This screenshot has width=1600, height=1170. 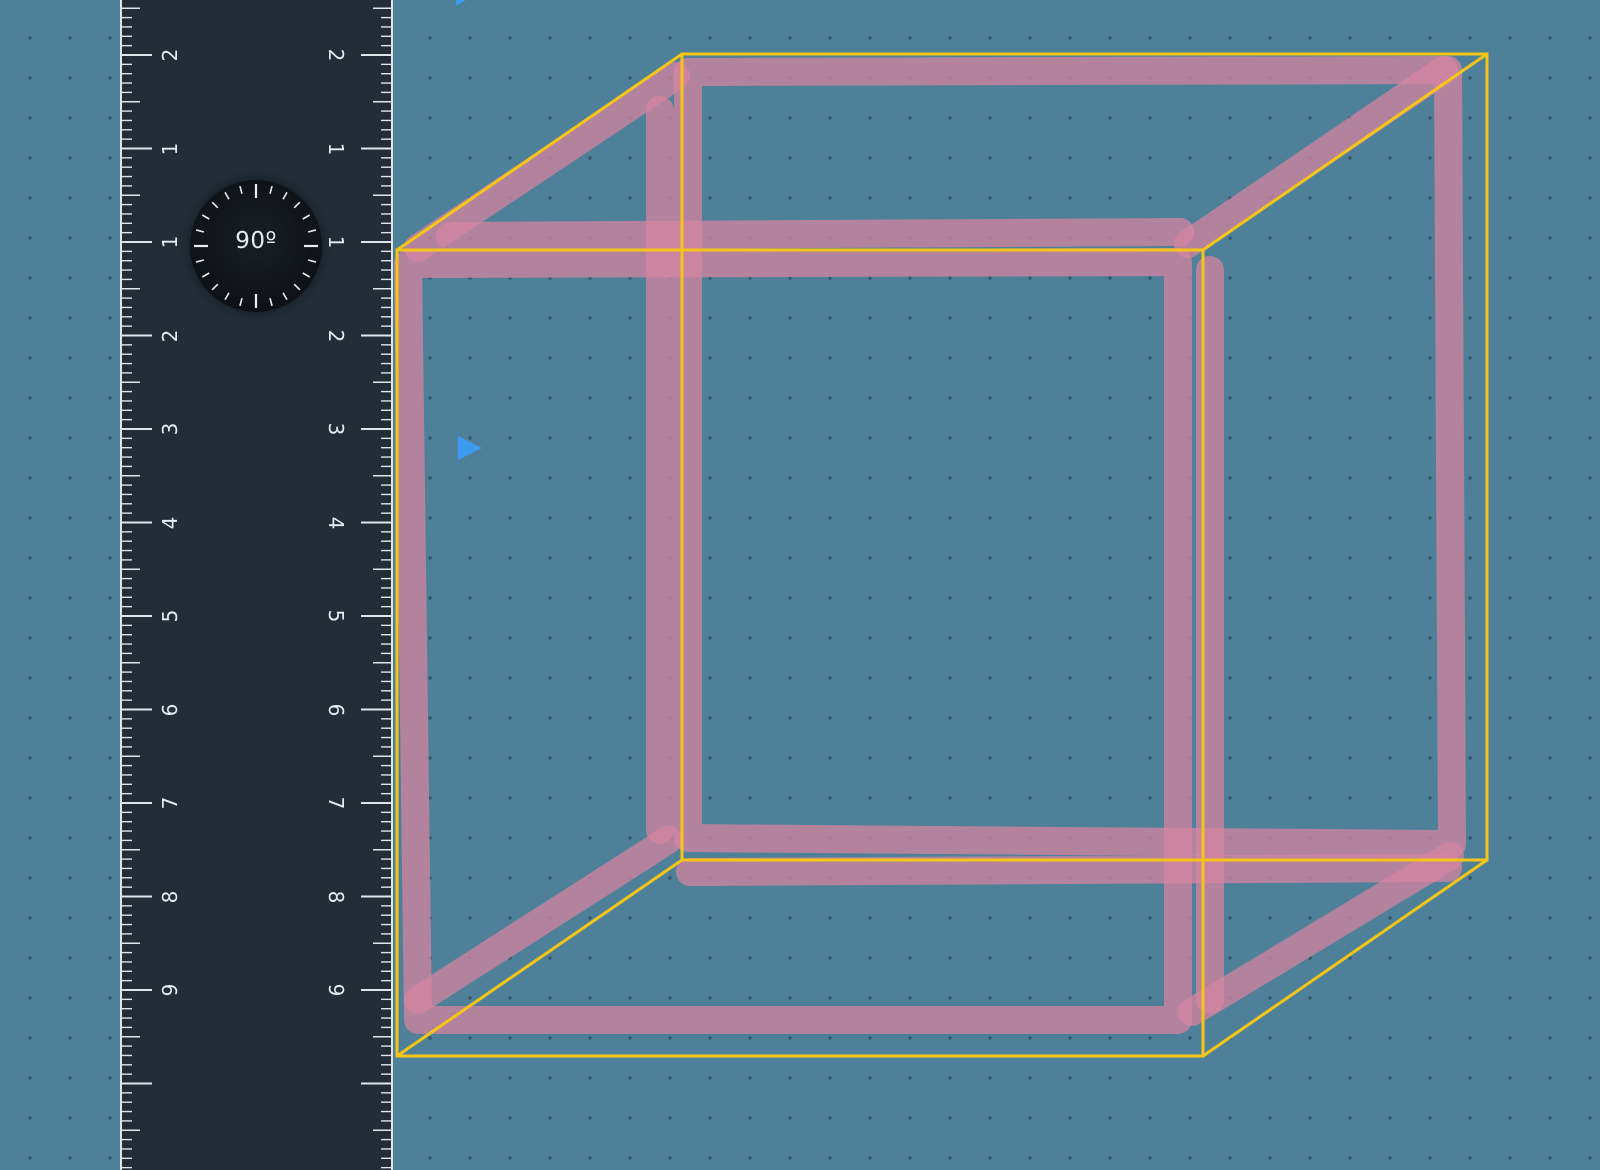 I want to click on ruler-label-right: 5, so click(x=336, y=616).